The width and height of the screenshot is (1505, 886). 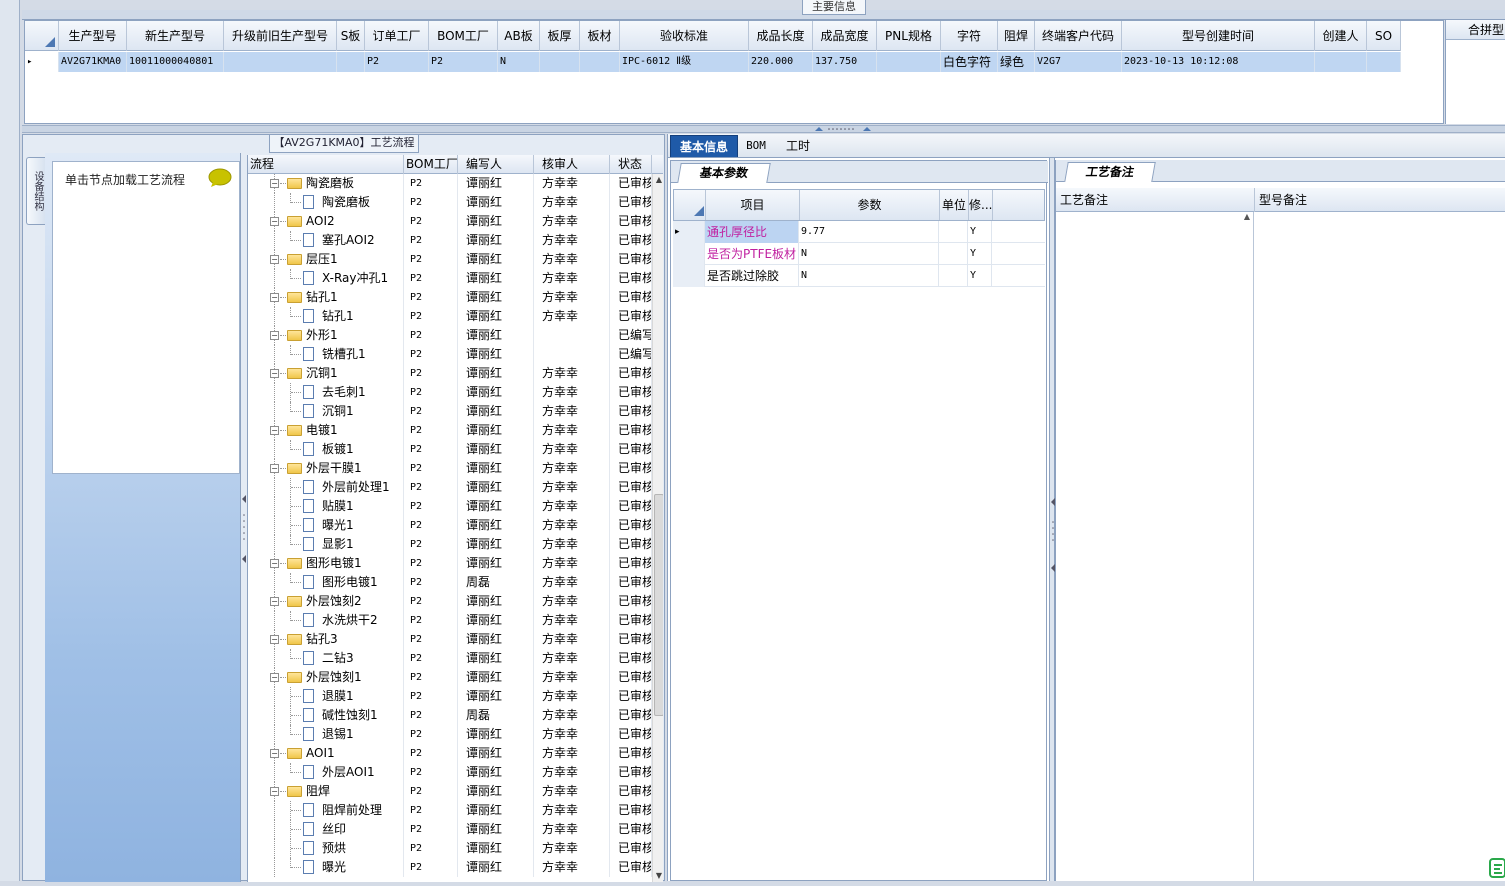 I want to click on tree-node-name-cell: − 层压1, so click(x=326, y=259).